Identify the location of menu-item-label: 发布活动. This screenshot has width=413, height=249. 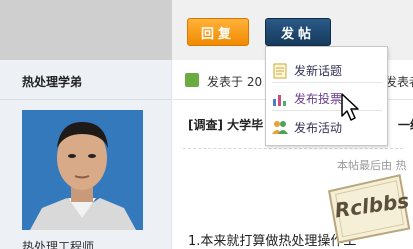
(318, 127).